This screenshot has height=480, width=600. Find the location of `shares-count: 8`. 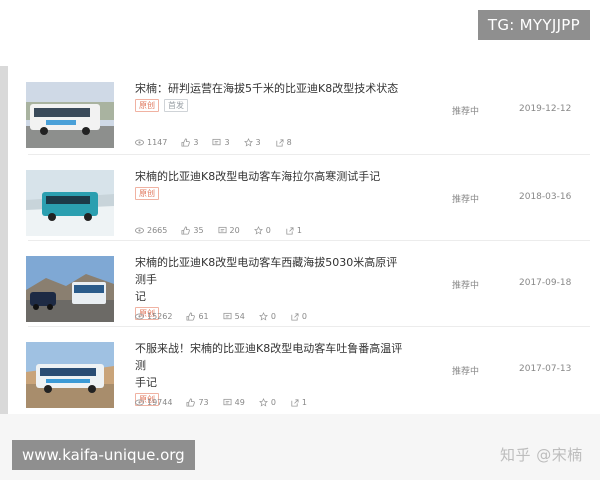

shares-count: 8 is located at coordinates (289, 142).